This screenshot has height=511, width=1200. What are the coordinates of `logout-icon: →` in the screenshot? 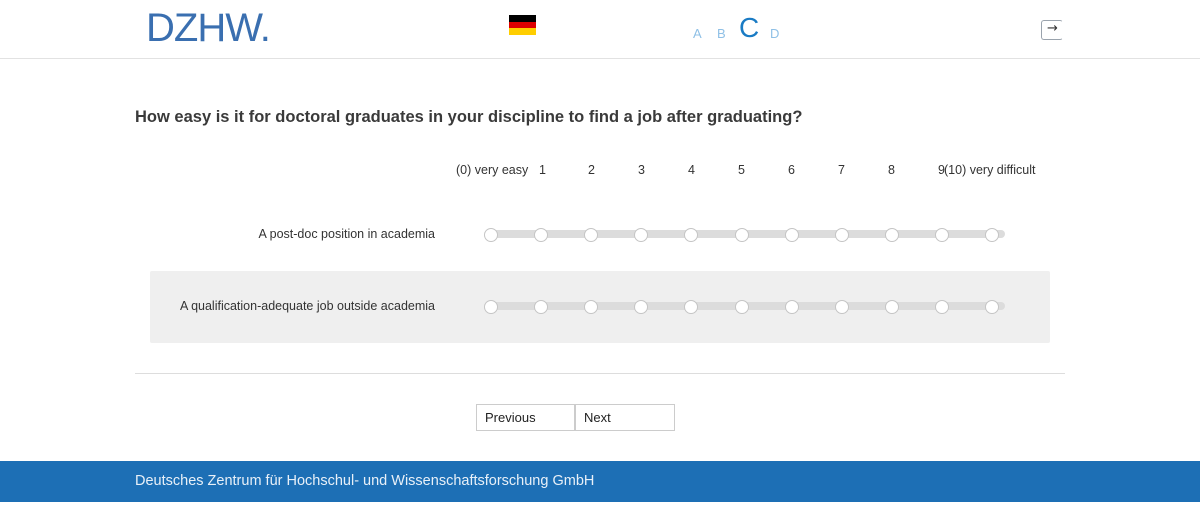 It's located at (1052, 28).